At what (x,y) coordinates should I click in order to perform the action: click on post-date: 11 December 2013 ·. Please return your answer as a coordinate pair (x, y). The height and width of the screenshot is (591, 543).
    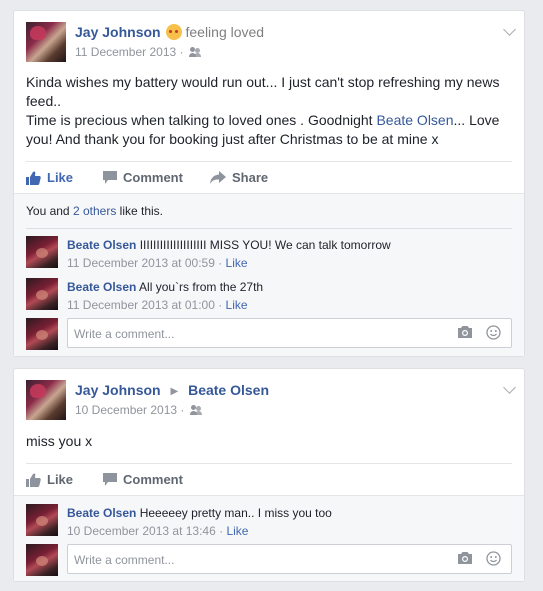
    Looking at the image, I should click on (129, 52).